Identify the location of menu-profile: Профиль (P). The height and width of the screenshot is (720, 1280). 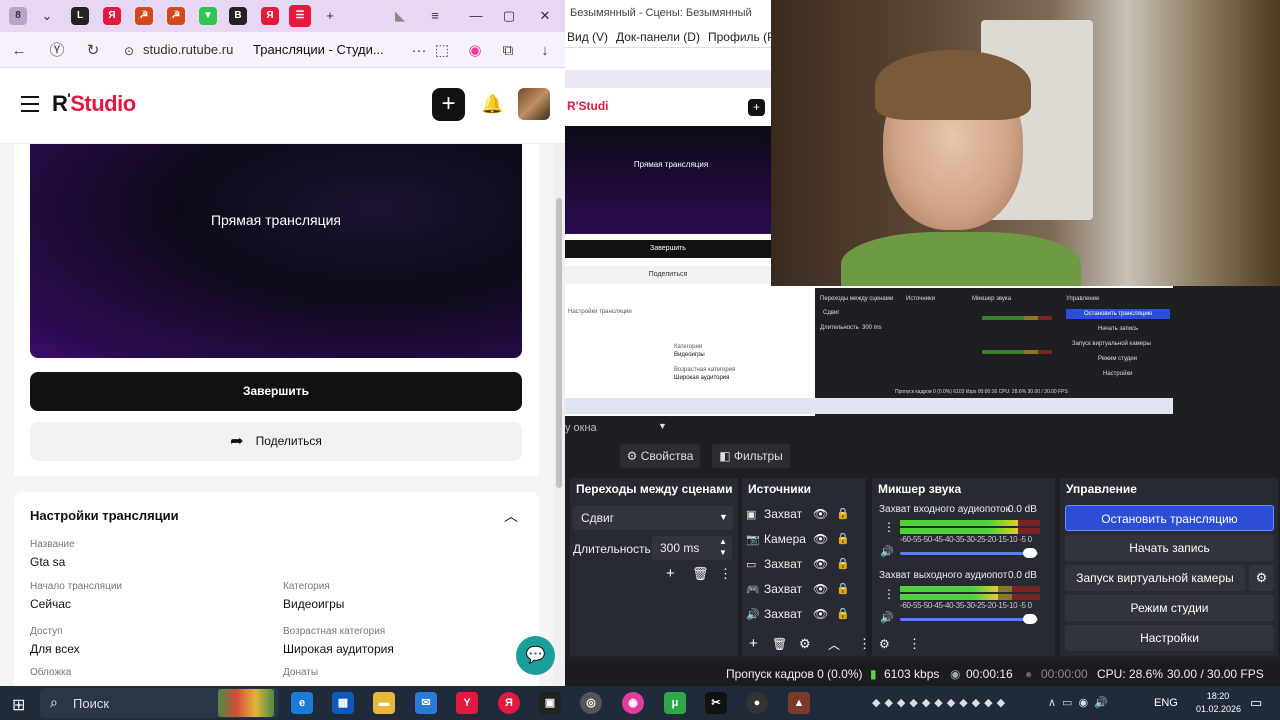
(743, 37).